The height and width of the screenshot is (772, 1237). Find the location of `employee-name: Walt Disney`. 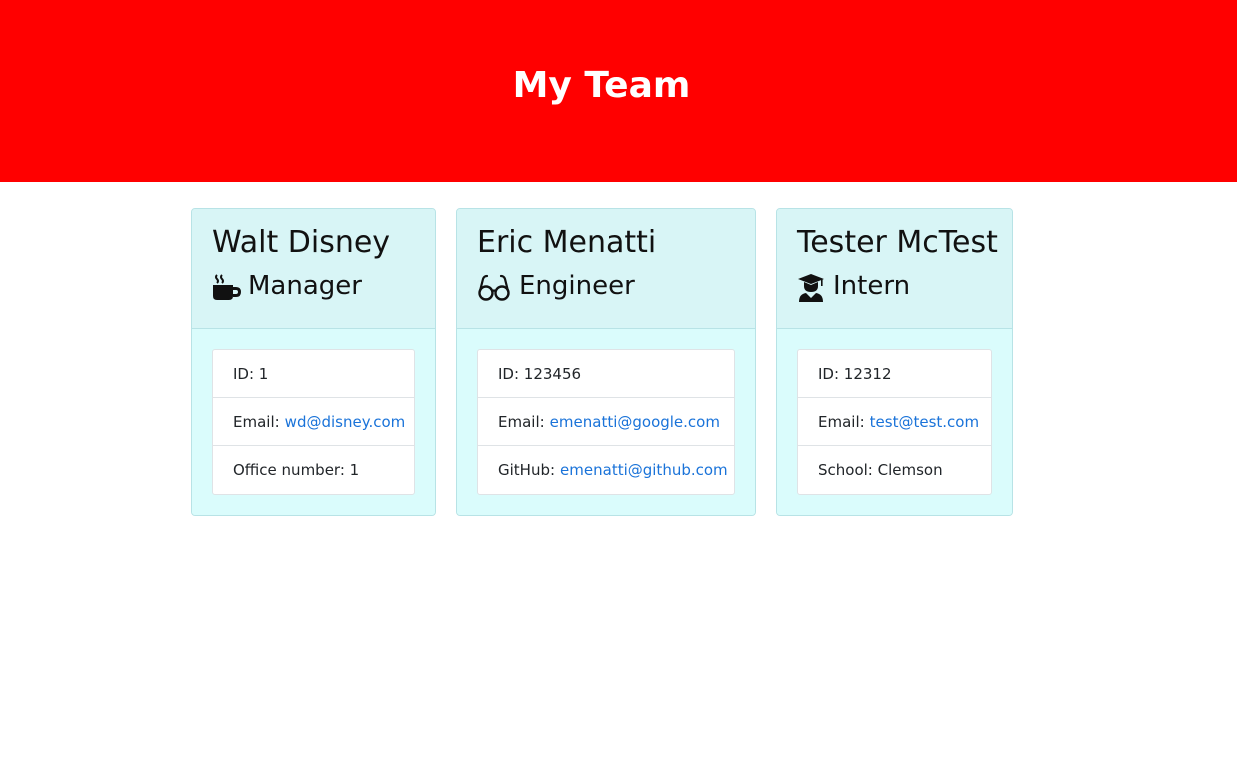

employee-name: Walt Disney is located at coordinates (301, 242).